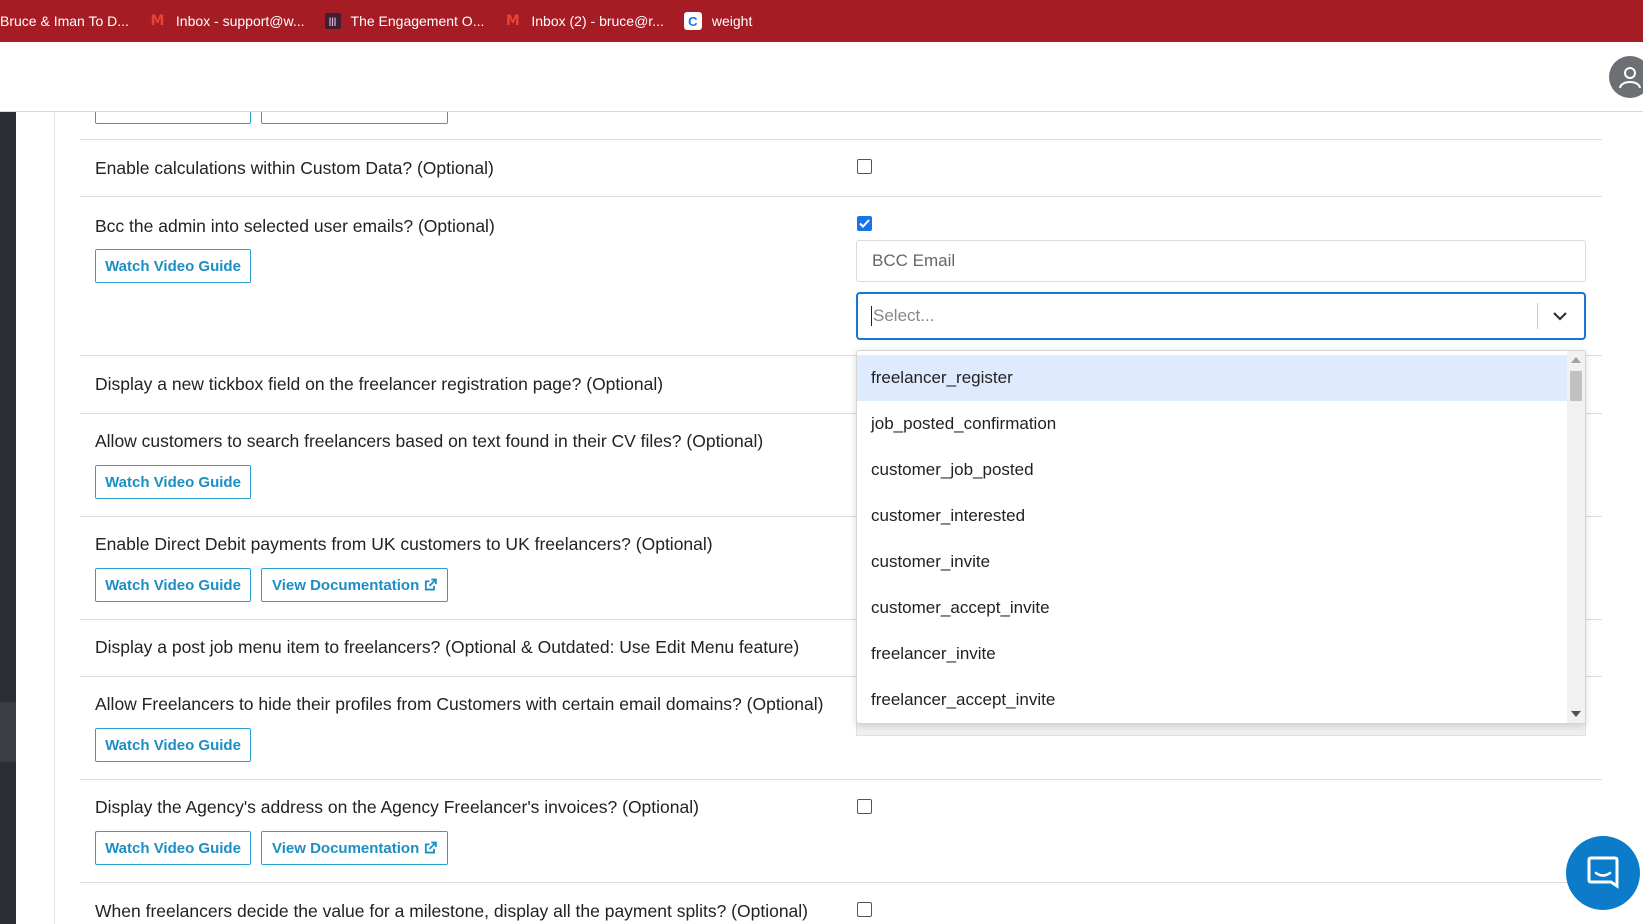 The image size is (1643, 924). I want to click on site-header, so click(821, 77).